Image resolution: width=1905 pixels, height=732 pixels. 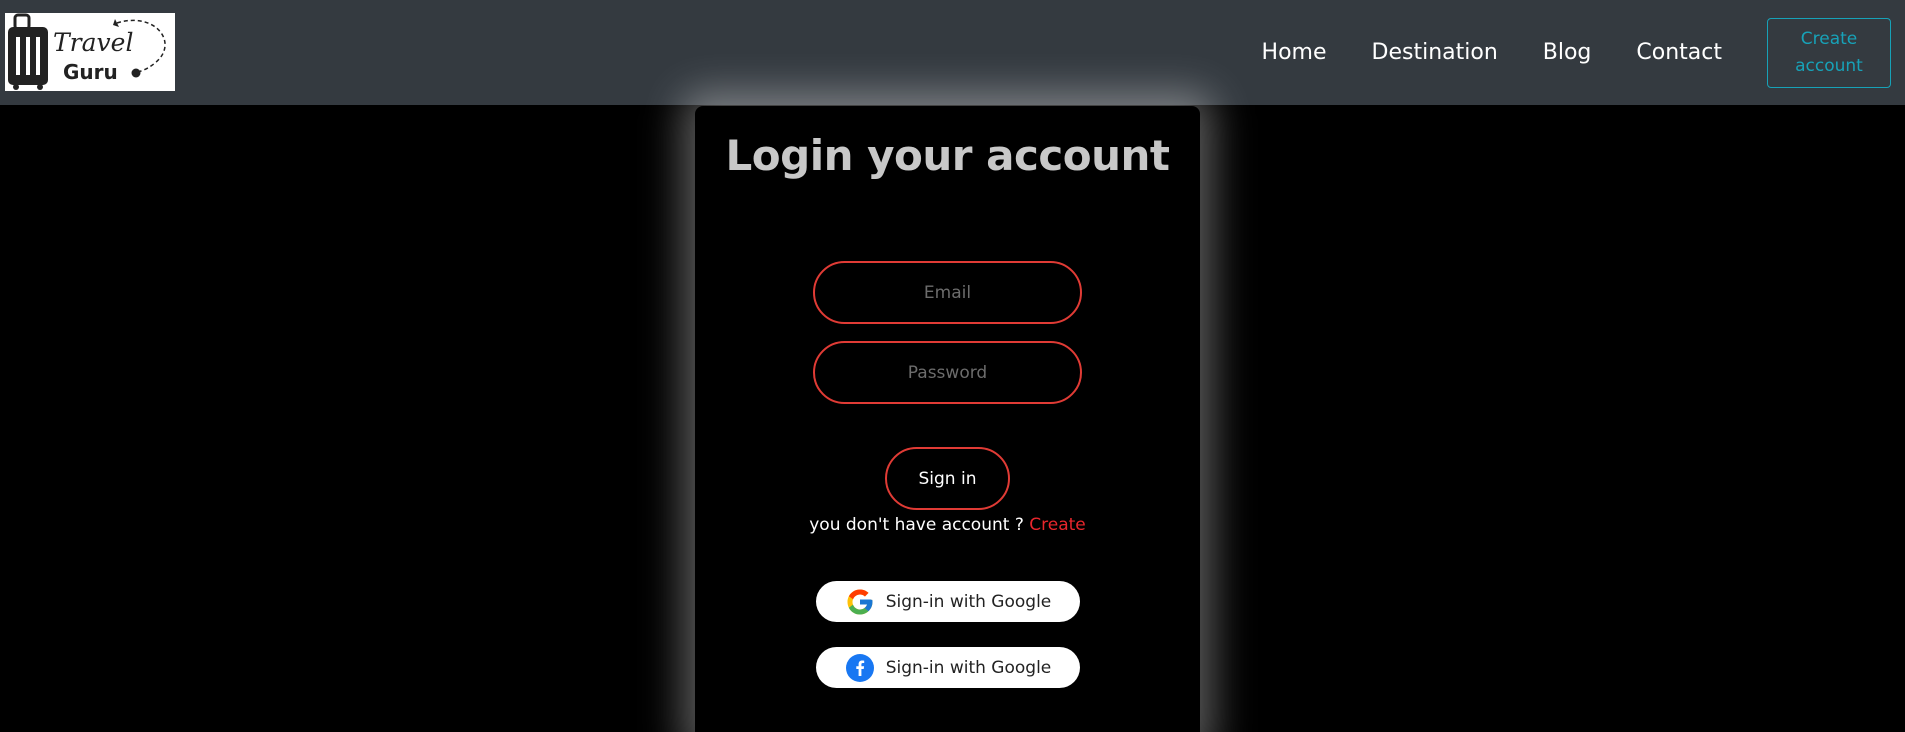 I want to click on travel-guru-logo: Travel Guru, so click(x=90, y=52).